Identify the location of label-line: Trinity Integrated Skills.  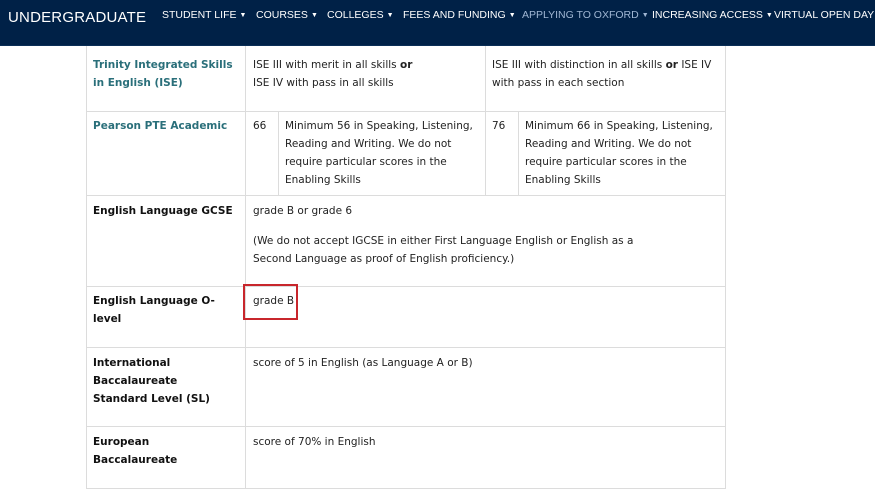
(163, 65).